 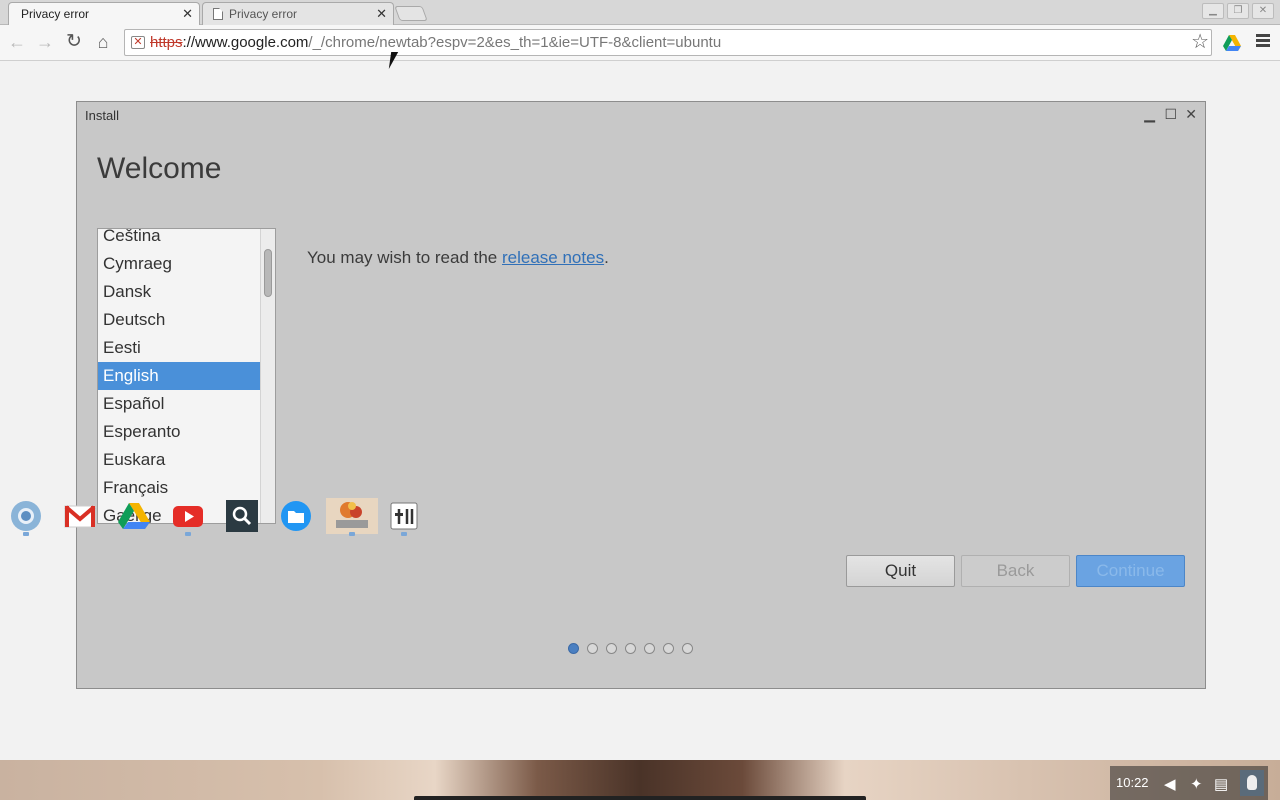 What do you see at coordinates (17, 42) in the screenshot?
I see `arrow-left-icon: ←` at bounding box center [17, 42].